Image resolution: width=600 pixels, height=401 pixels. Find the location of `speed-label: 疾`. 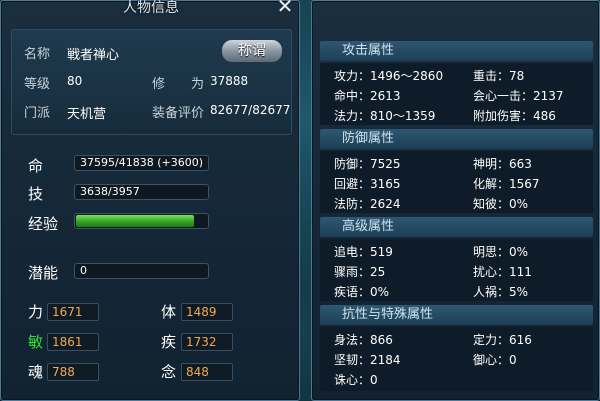

speed-label: 疾 is located at coordinates (169, 342).